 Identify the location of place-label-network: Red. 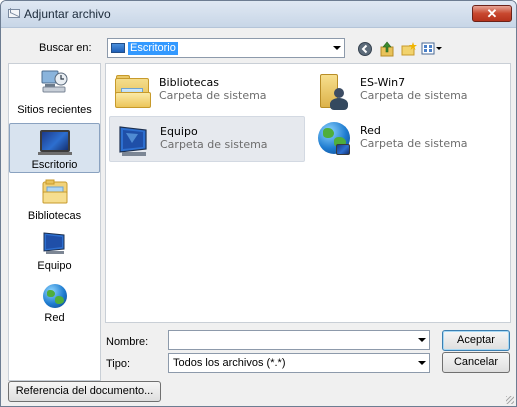
(54, 318).